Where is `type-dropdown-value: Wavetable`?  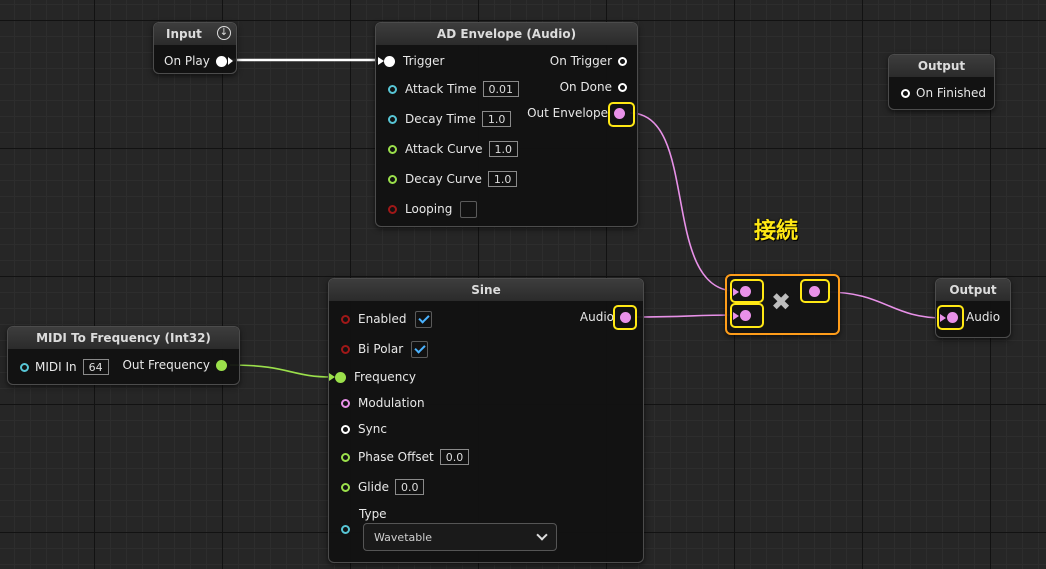 type-dropdown-value: Wavetable is located at coordinates (403, 537).